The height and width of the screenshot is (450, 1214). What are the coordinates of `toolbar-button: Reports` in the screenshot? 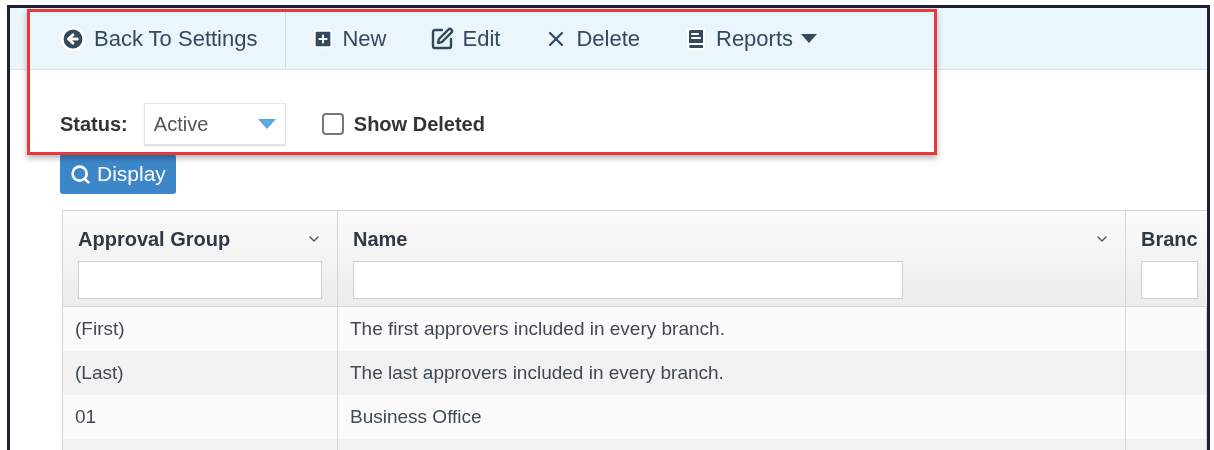 It's located at (751, 38).